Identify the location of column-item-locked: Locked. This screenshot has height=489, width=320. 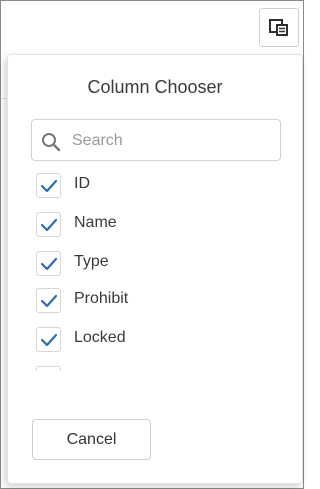
(156, 339).